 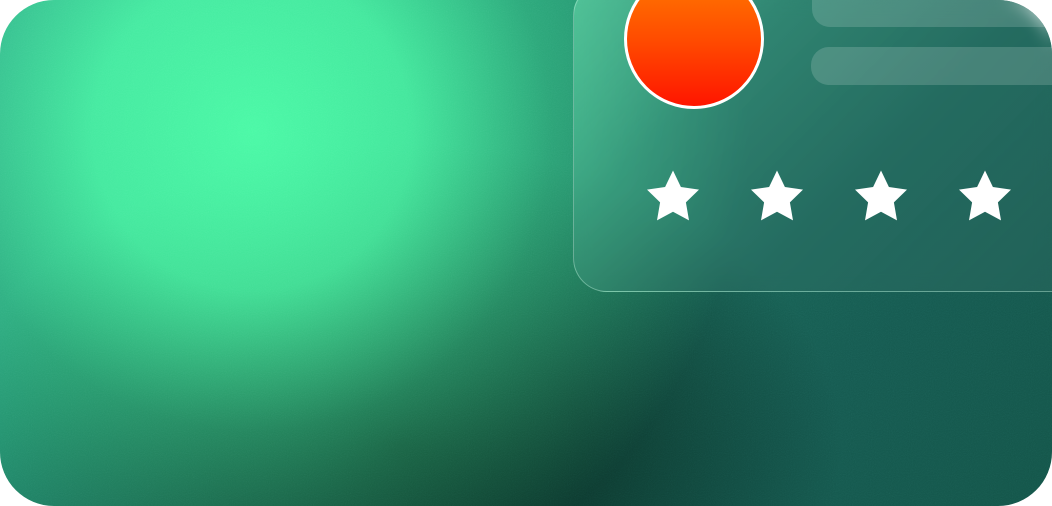 I want to click on placeholder-line-top, so click(x=932, y=13).